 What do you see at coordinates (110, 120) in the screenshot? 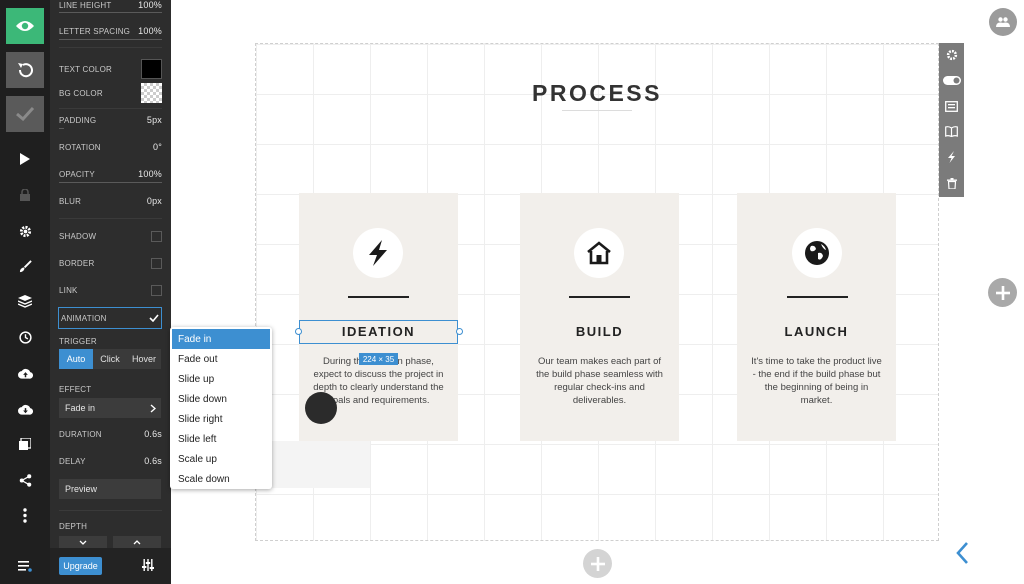
I see `padding-row: PADDING 5px` at bounding box center [110, 120].